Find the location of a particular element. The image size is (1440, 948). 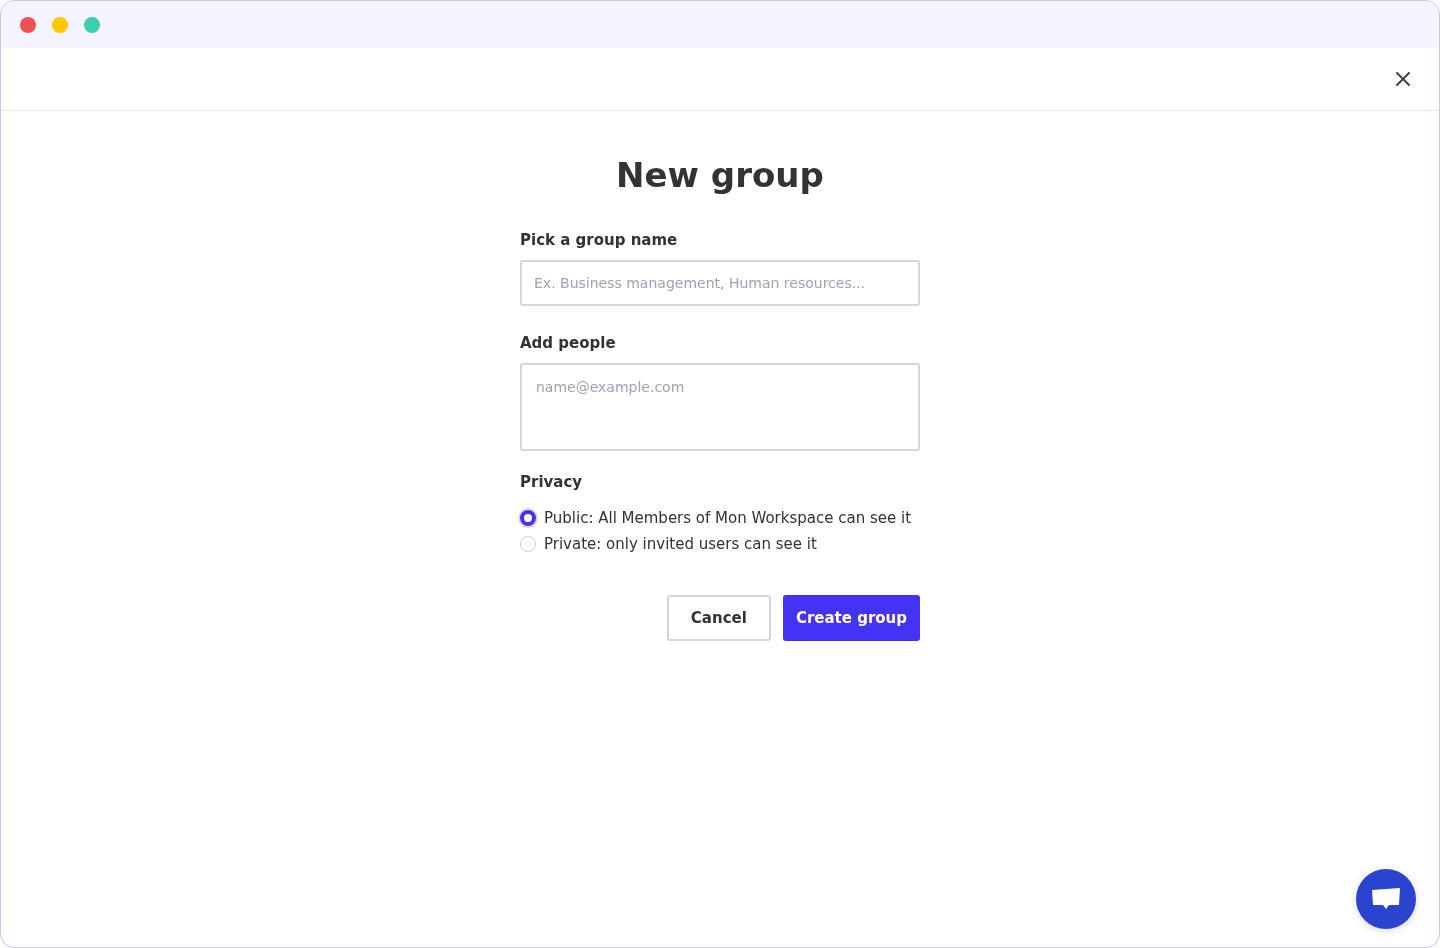

dialog-title: New group is located at coordinates (720, 175).